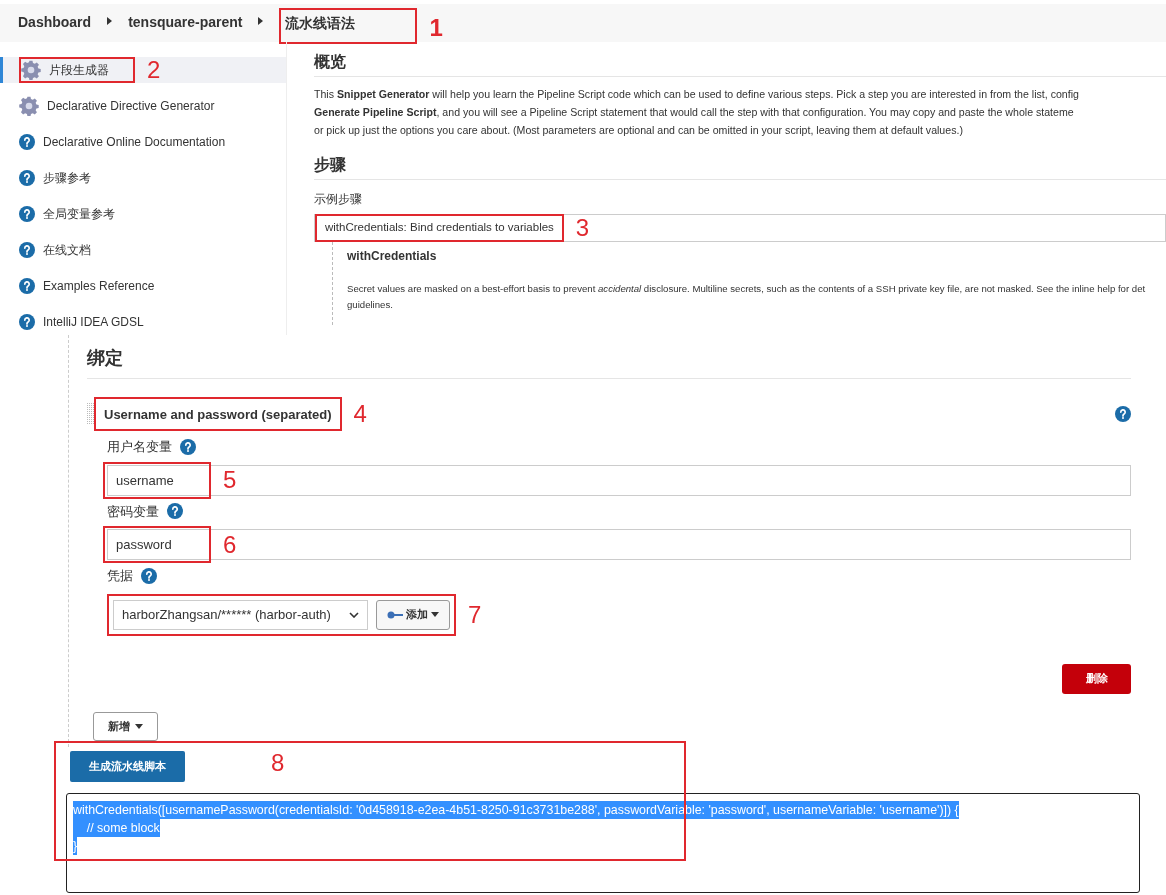  I want to click on breadcrumb-link: 流水线语法, so click(320, 23).